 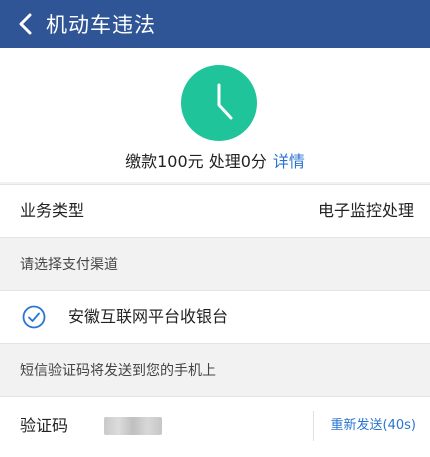 I want to click on back-button, so click(x=25, y=24).